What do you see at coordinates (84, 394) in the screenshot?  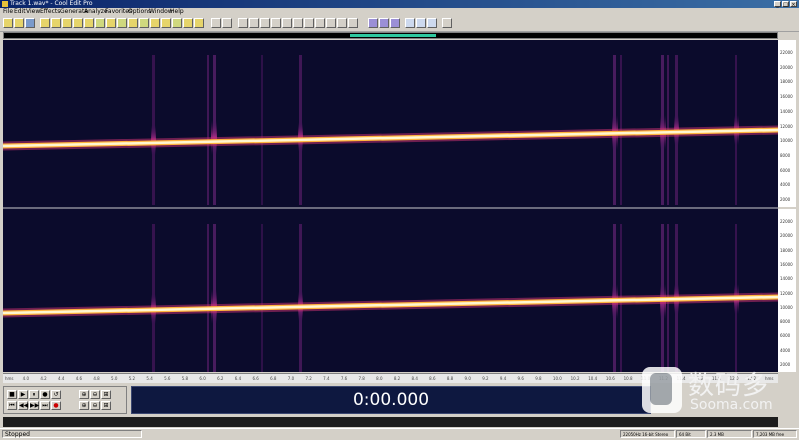 I see `zoom-in-horizontal-icon: ⊕` at bounding box center [84, 394].